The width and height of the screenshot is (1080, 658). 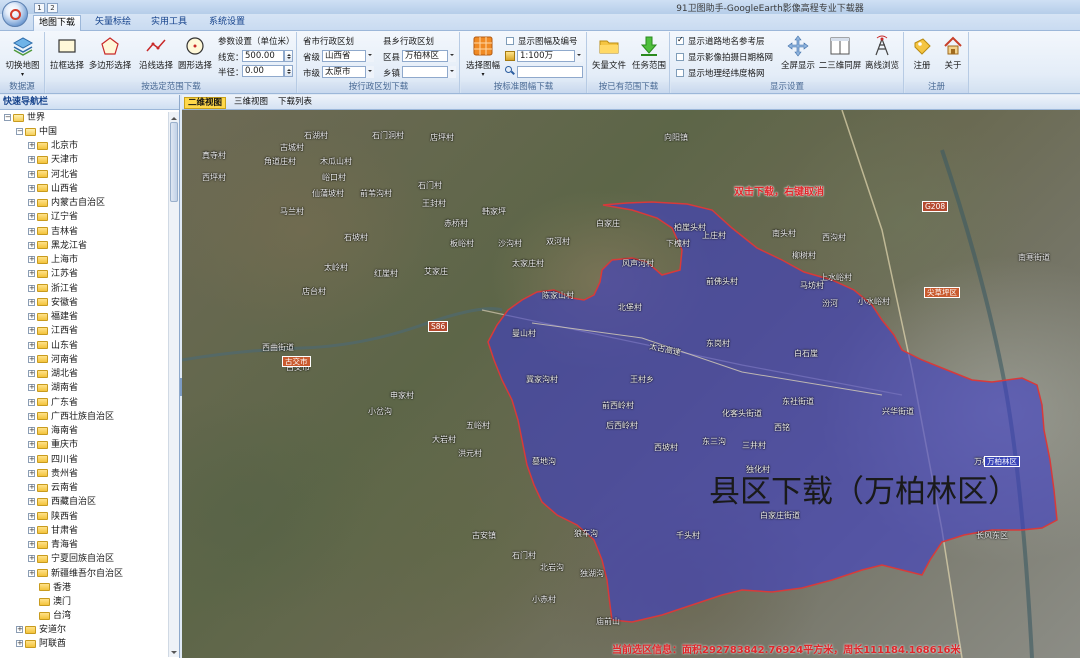 What do you see at coordinates (649, 53) in the screenshot?
I see `task-range-button: 任务范围` at bounding box center [649, 53].